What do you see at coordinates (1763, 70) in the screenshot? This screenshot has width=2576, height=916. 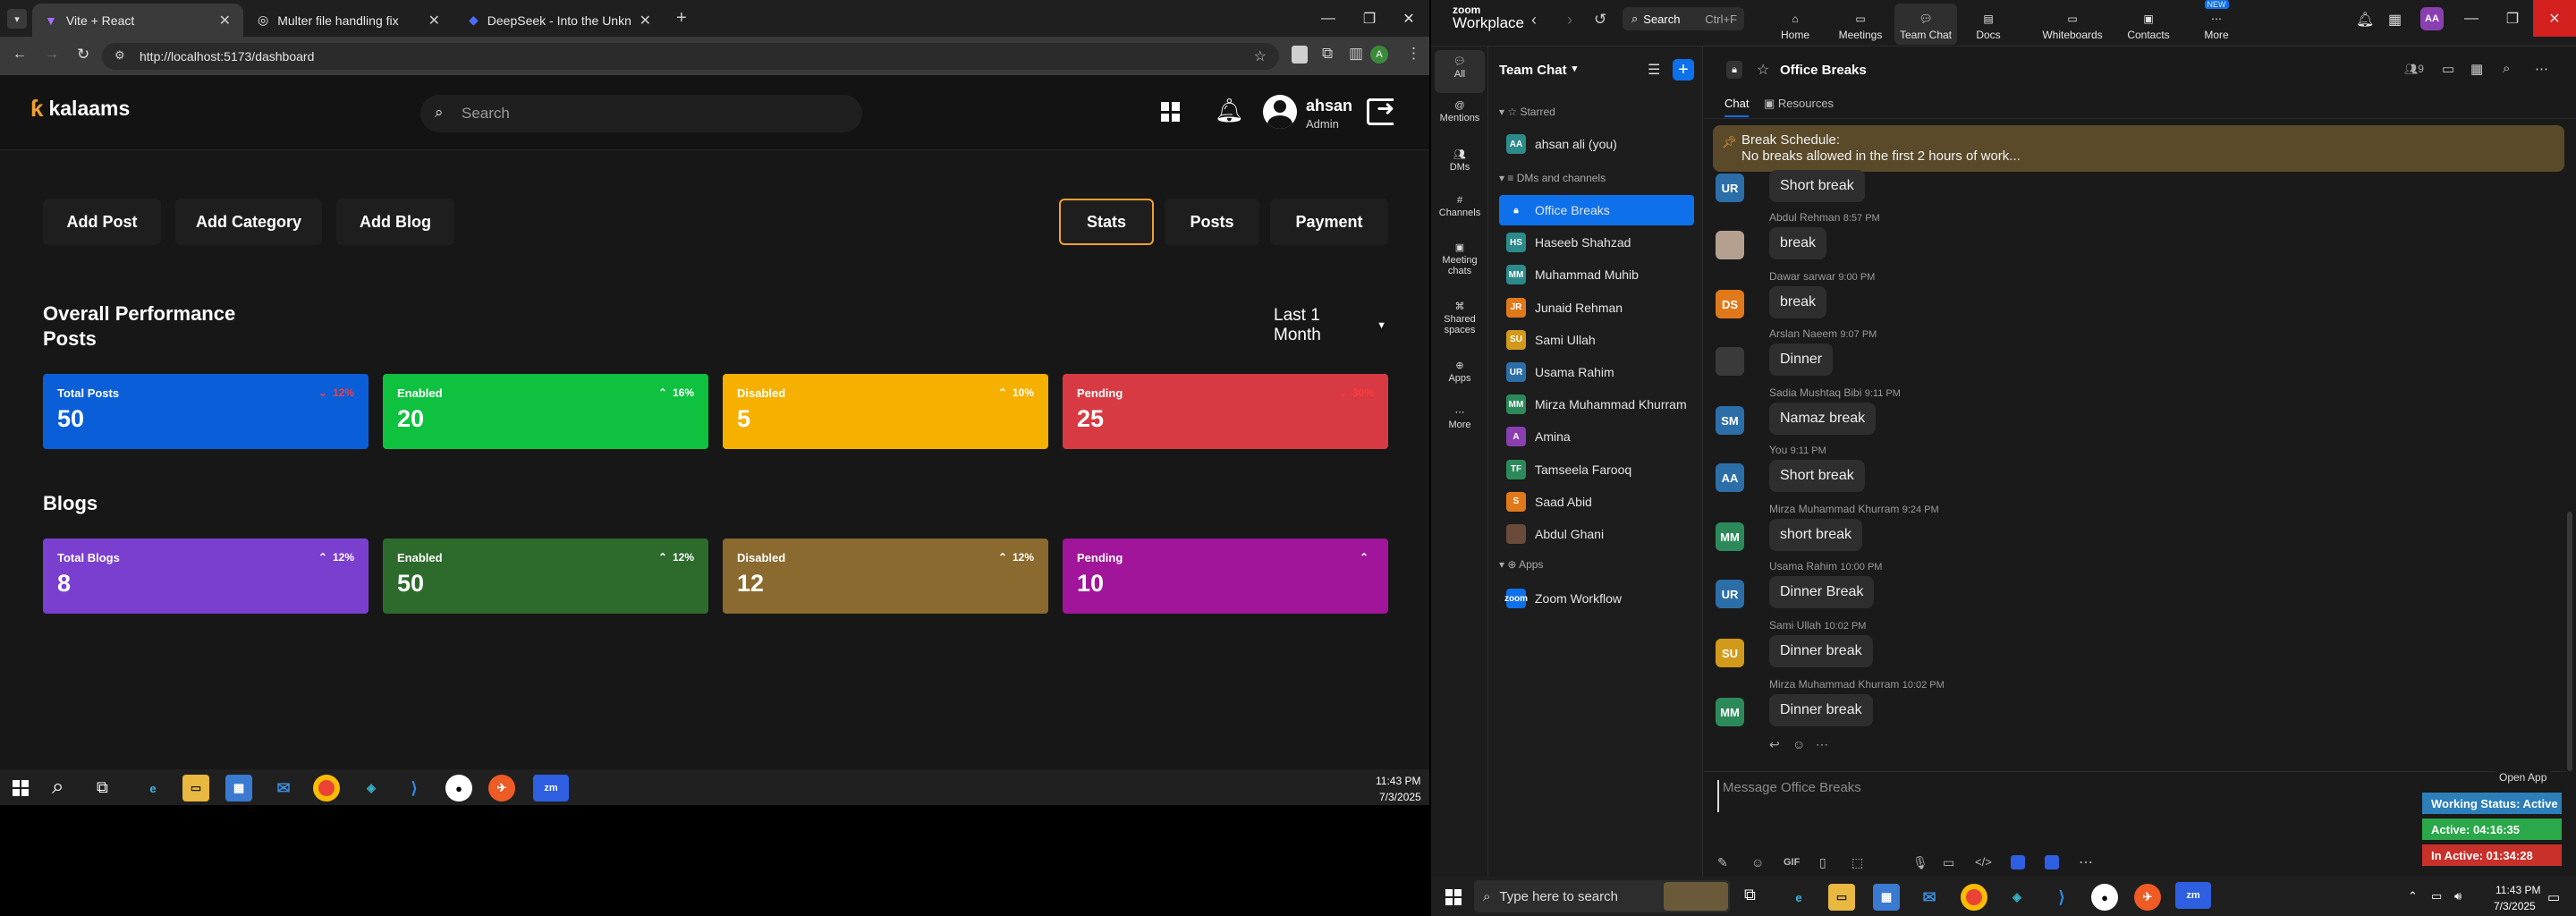 I see `star-icon: ☆` at bounding box center [1763, 70].